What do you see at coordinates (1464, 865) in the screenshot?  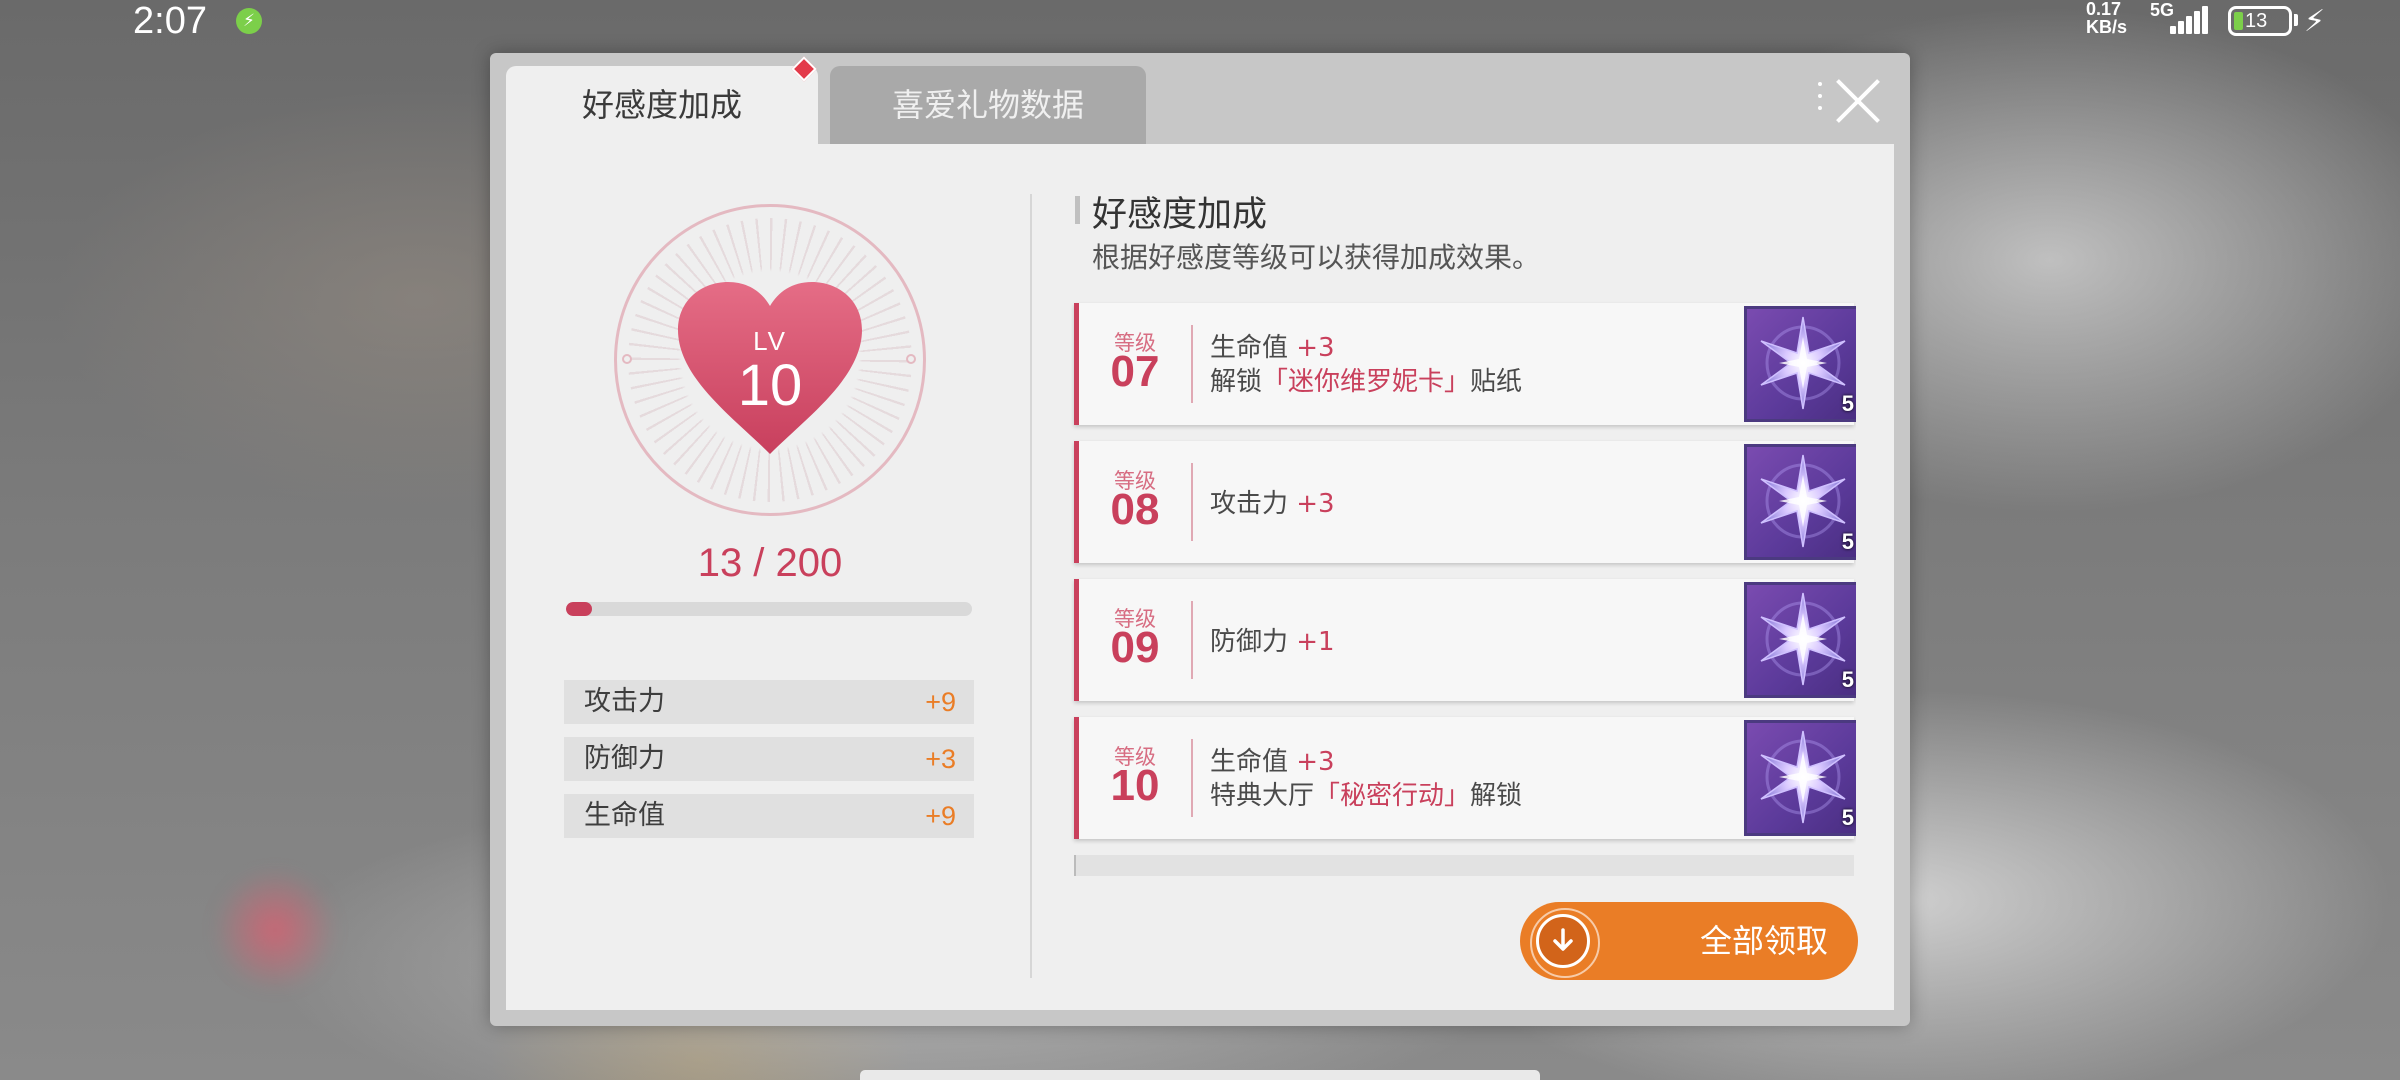 I see `bonus-card-partial` at bounding box center [1464, 865].